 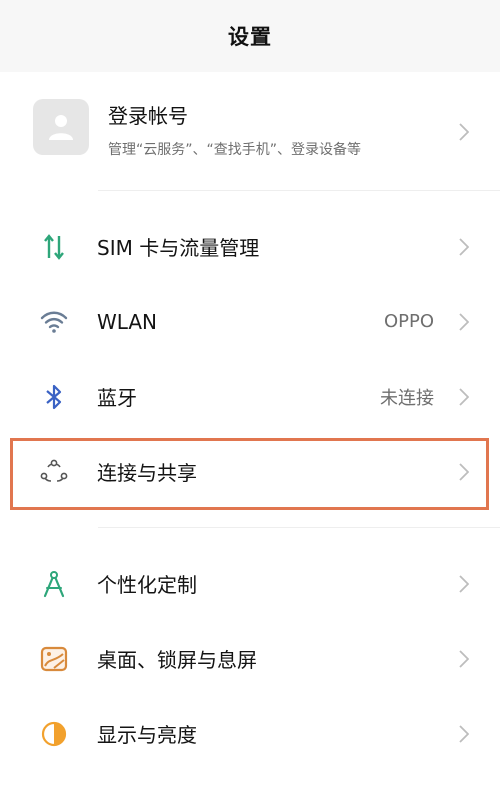 I want to click on user-icon, so click(x=61, y=127).